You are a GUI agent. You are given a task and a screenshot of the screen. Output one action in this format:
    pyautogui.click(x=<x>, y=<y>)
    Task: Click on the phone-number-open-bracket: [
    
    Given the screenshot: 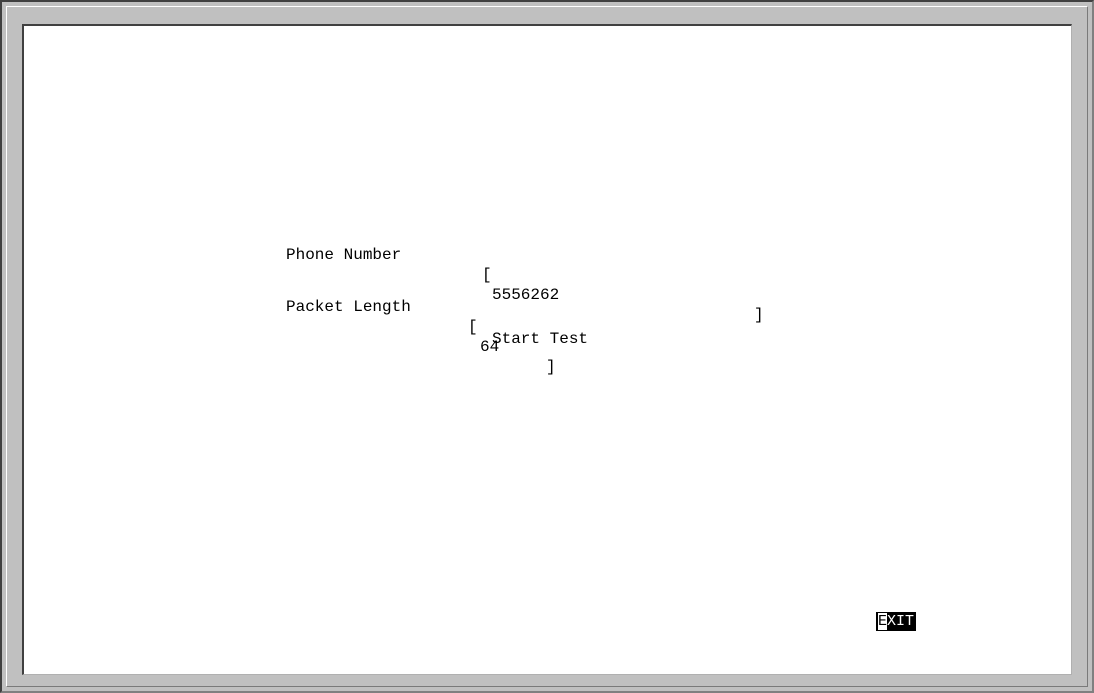 What is the action you would take?
    pyautogui.click(x=487, y=275)
    